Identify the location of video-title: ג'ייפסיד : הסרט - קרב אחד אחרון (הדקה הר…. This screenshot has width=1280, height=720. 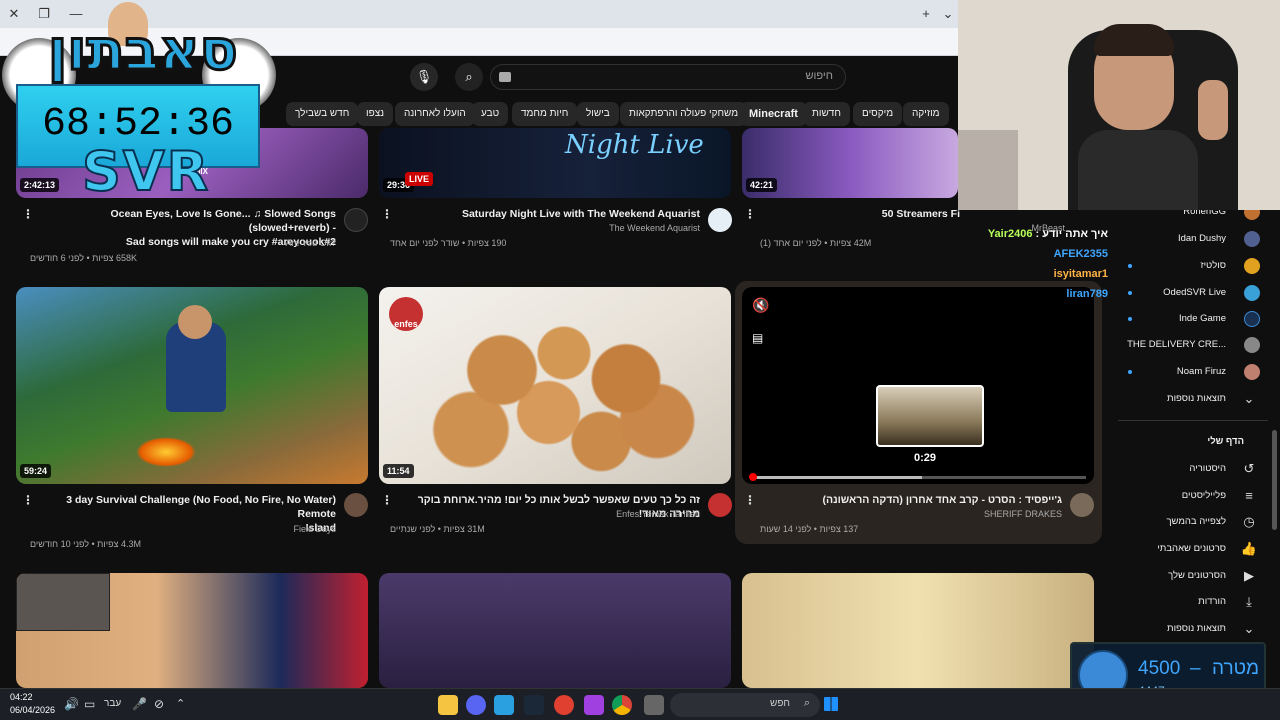
(911, 500).